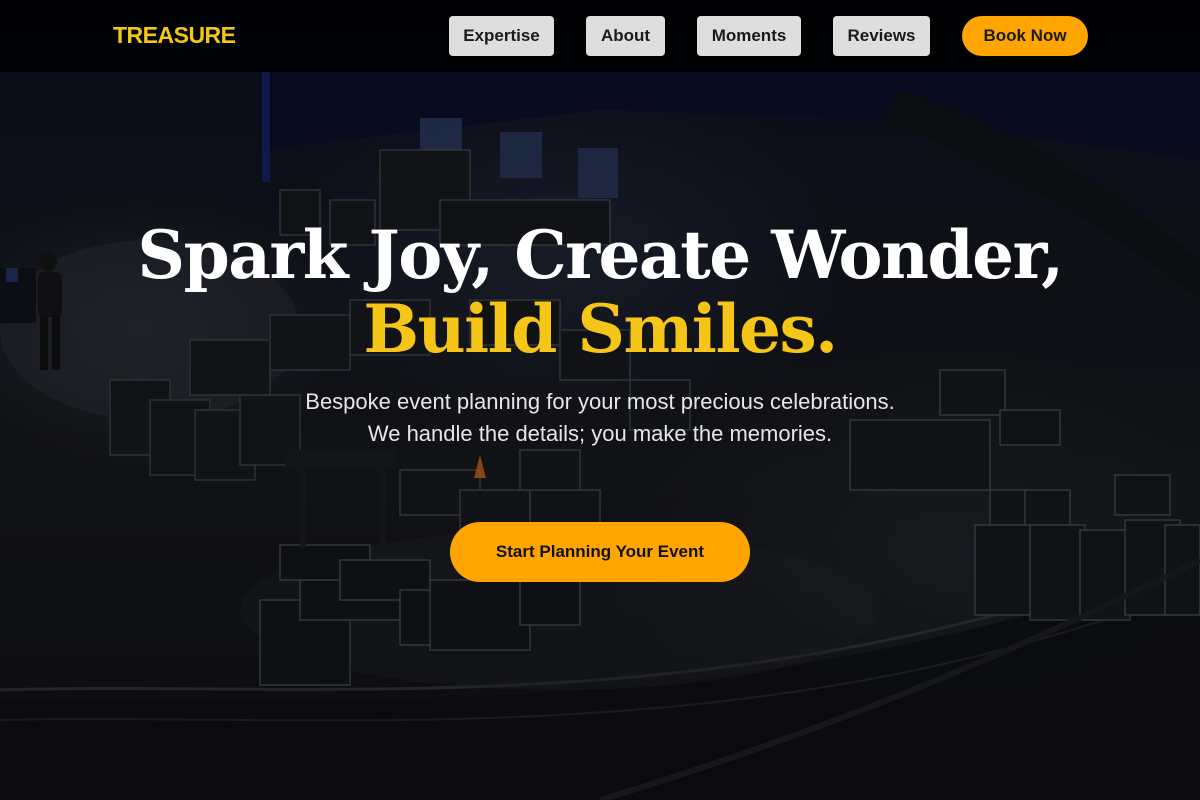  I want to click on hero-headline-accent: Build Smiles., so click(600, 329).